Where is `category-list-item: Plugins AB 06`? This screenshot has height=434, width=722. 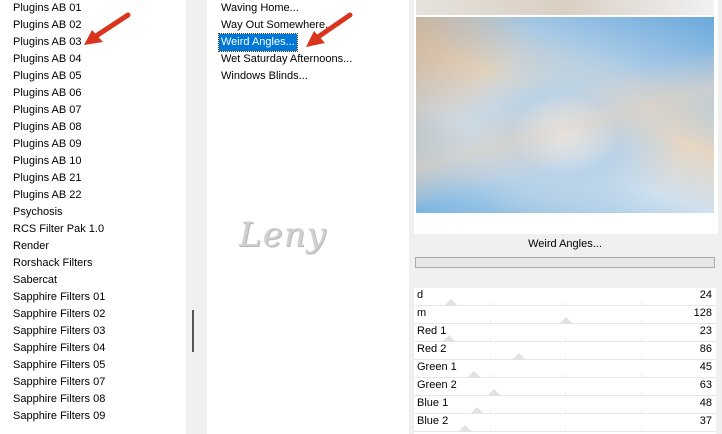 category-list-item: Plugins AB 06 is located at coordinates (47, 93).